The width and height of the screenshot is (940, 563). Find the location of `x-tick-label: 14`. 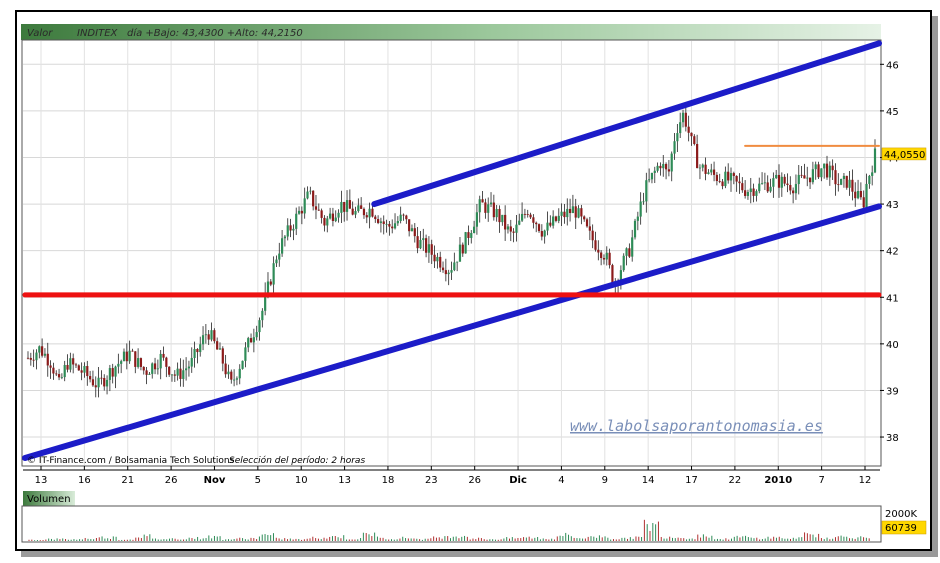

x-tick-label: 14 is located at coordinates (648, 480).